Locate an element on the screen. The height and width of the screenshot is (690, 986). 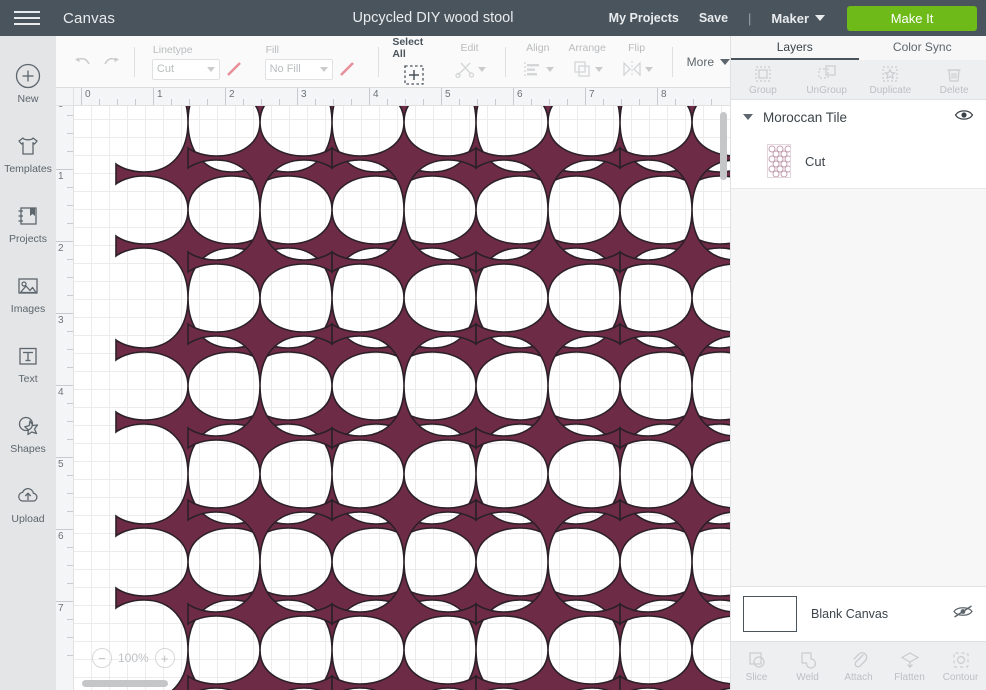
layer-group-name: Moroccan Tile is located at coordinates (805, 117).